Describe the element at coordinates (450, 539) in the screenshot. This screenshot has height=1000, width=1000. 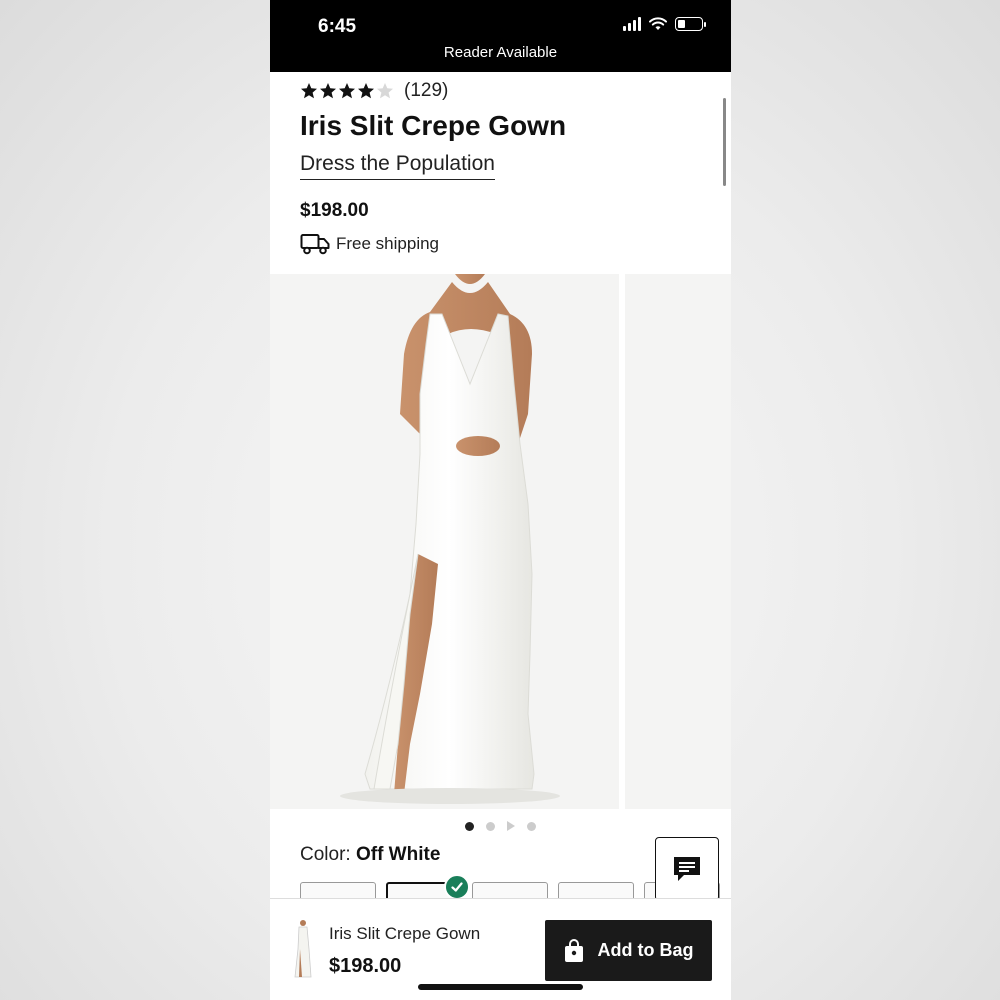
I see `gown-photo` at that location.